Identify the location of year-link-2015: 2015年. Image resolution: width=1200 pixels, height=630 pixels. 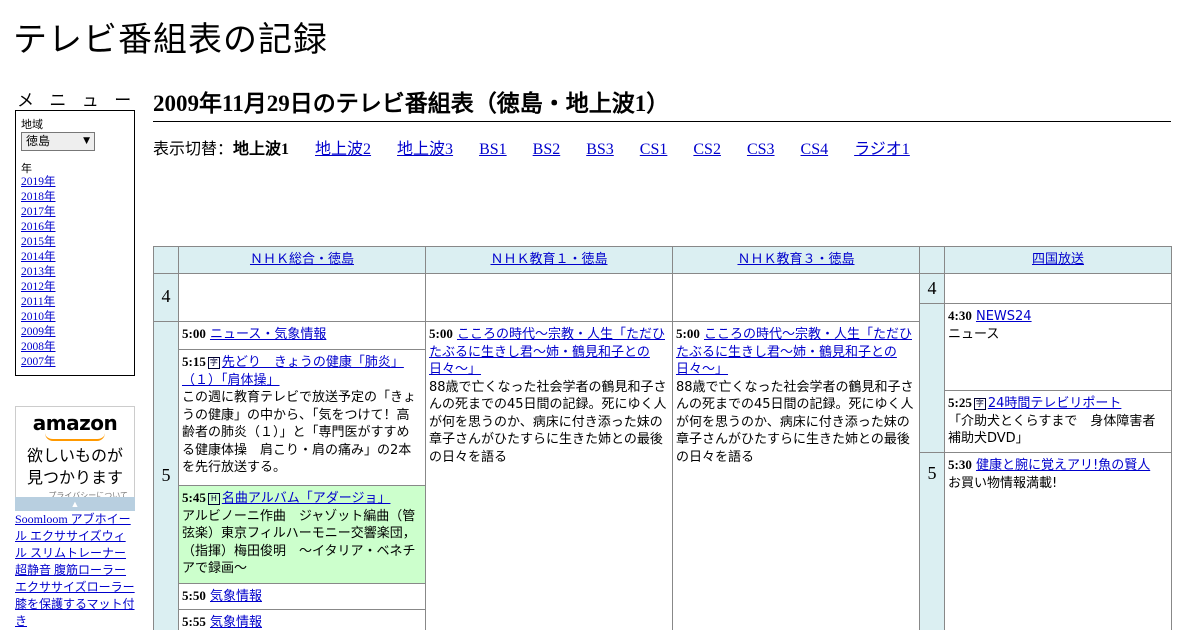
(38, 242).